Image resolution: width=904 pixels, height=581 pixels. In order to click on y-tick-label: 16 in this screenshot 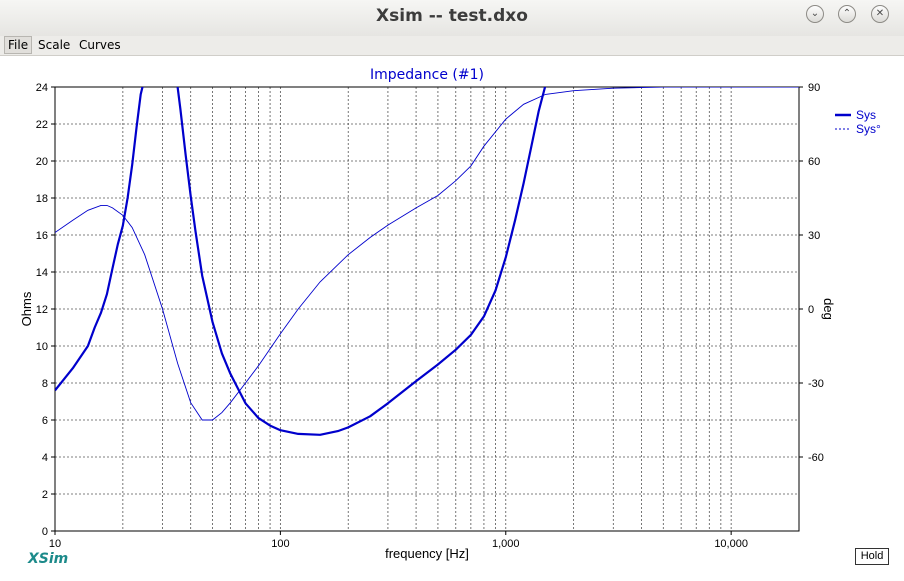, I will do `click(42, 236)`.